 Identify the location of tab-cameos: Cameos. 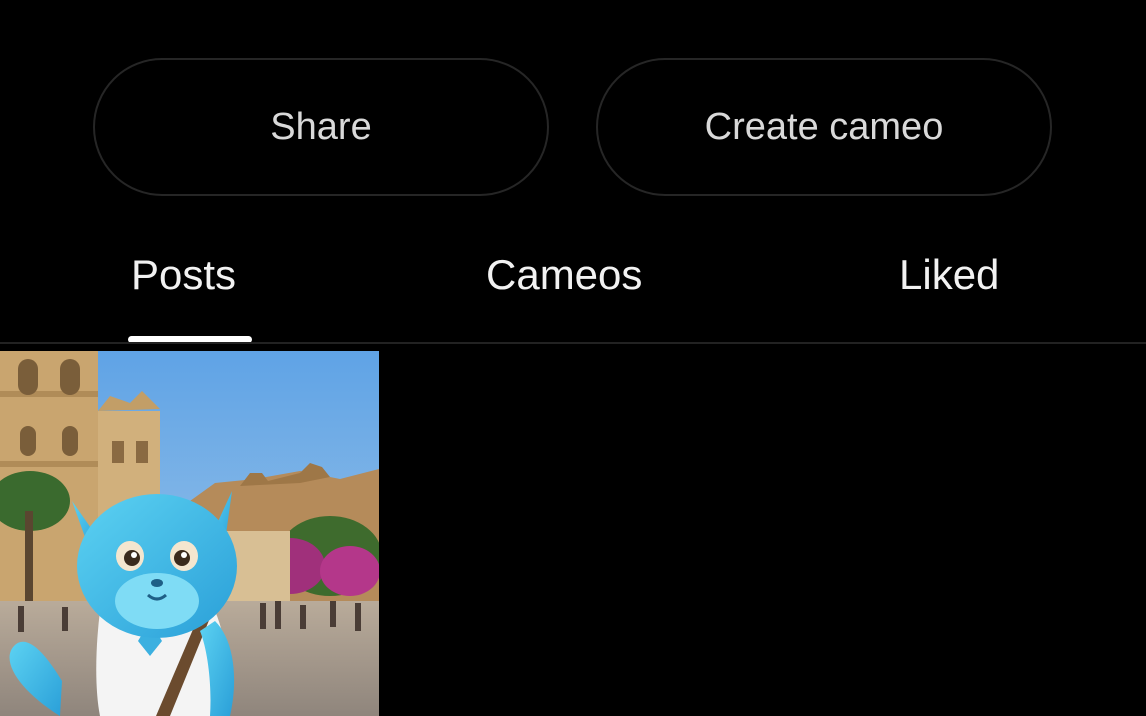
(564, 275).